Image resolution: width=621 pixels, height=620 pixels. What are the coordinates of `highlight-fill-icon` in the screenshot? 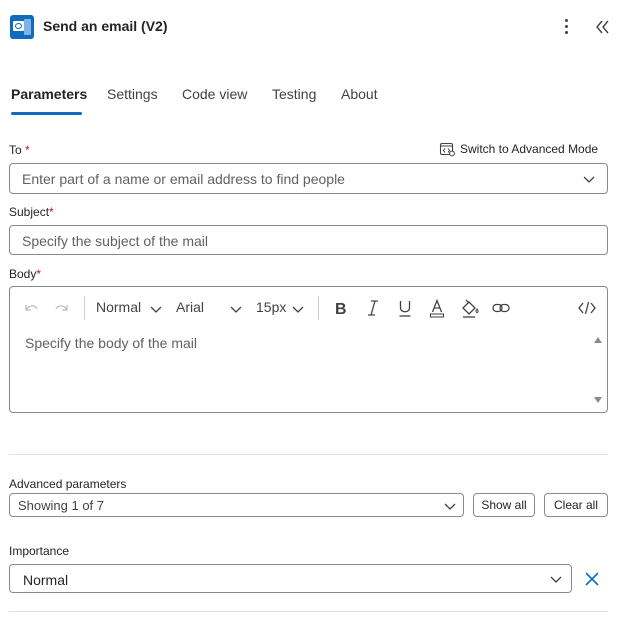 It's located at (469, 308).